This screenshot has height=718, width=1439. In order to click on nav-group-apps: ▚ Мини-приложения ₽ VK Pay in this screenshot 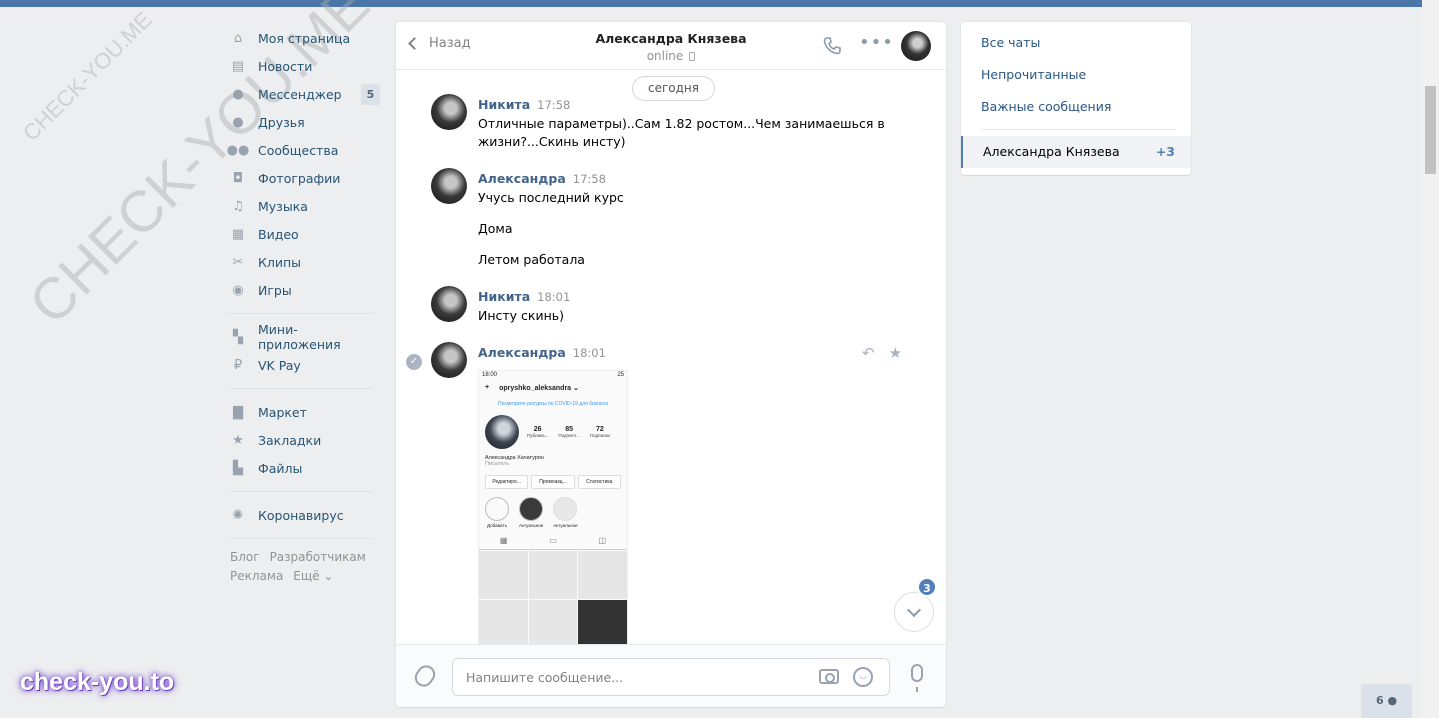, I will do `click(305, 350)`.